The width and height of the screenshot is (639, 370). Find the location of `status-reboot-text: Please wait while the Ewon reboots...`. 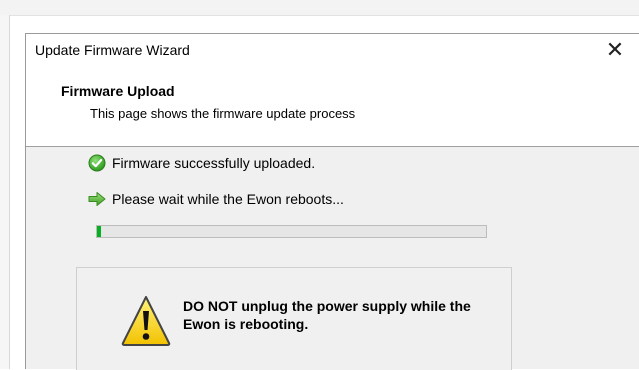

status-reboot-text: Please wait while the Ewon reboots... is located at coordinates (228, 199).